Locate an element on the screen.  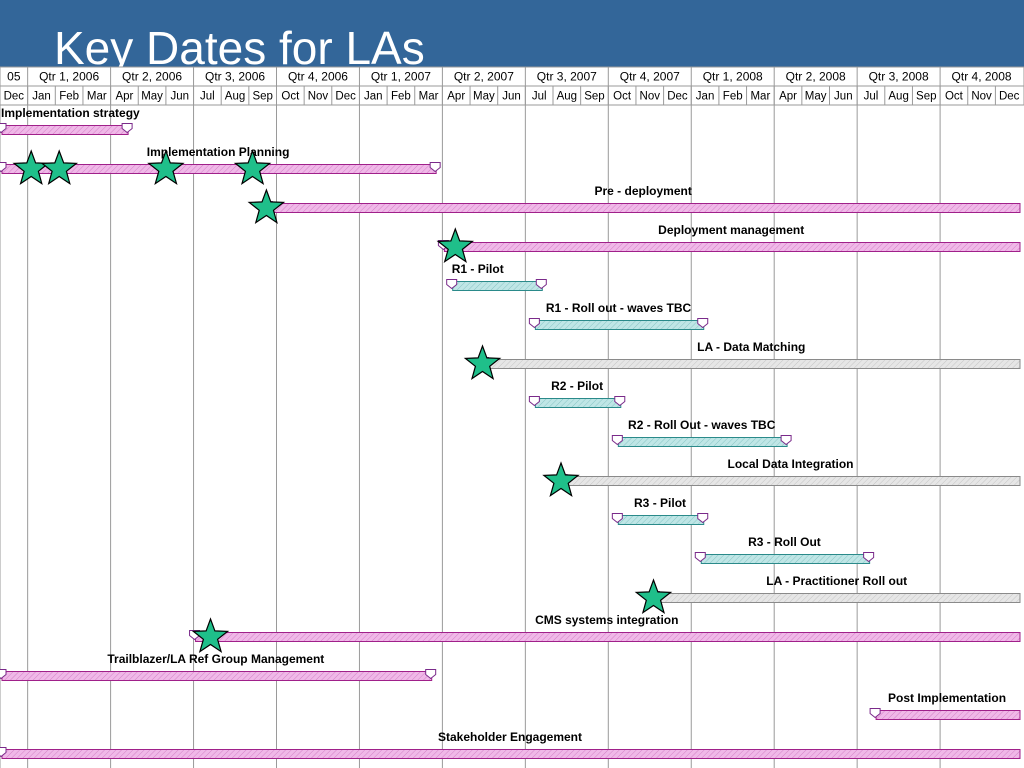
quarter-label: Qtr 4, 2007 is located at coordinates (650, 77).